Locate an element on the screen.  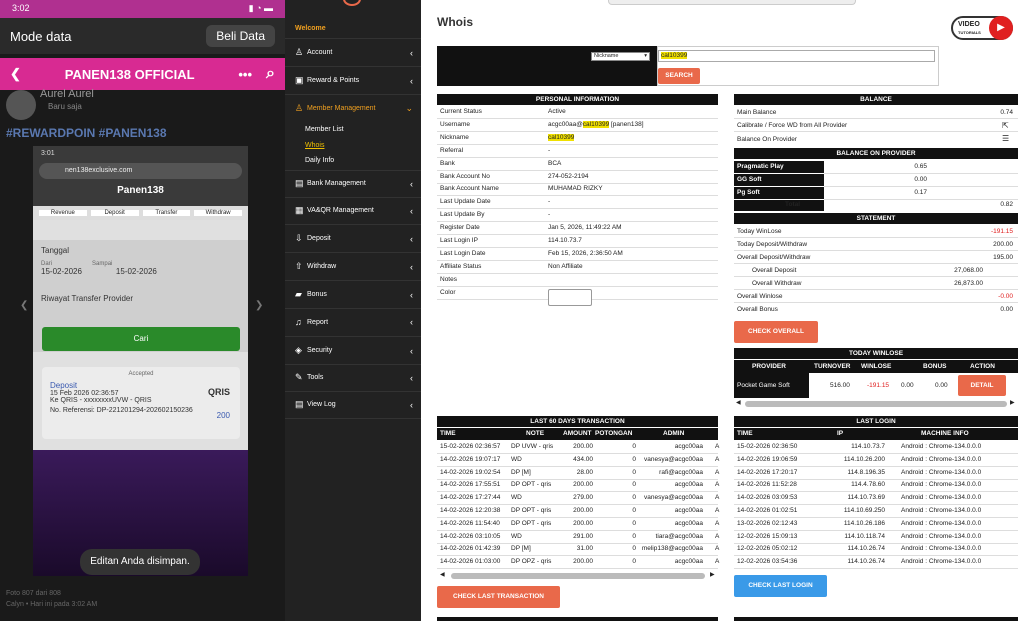
qr-icon: ▦ is located at coordinates (299, 210).